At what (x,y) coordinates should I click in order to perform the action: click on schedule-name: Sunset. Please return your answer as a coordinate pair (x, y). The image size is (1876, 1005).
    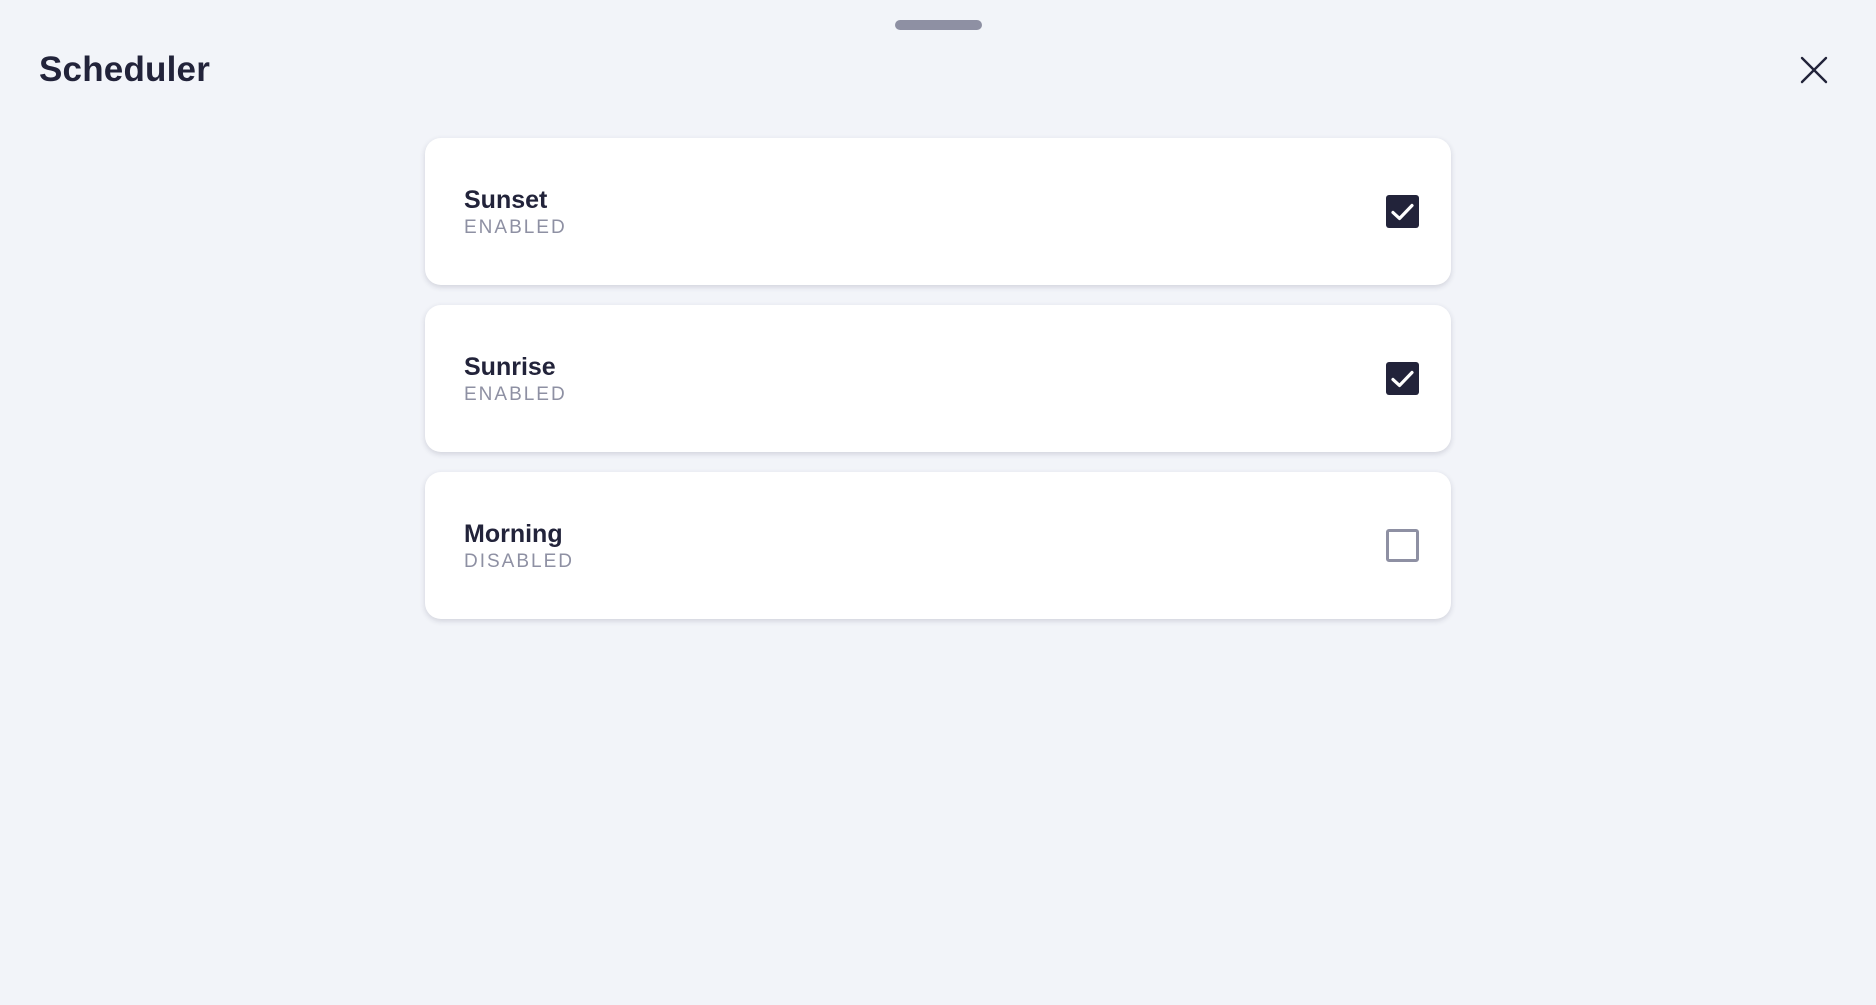
    Looking at the image, I should click on (506, 200).